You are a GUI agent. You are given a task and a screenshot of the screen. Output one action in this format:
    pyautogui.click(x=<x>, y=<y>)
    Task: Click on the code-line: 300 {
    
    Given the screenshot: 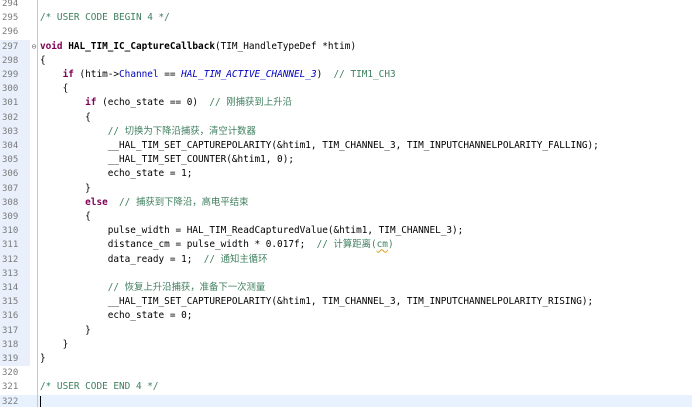 What is the action you would take?
    pyautogui.click(x=346, y=89)
    